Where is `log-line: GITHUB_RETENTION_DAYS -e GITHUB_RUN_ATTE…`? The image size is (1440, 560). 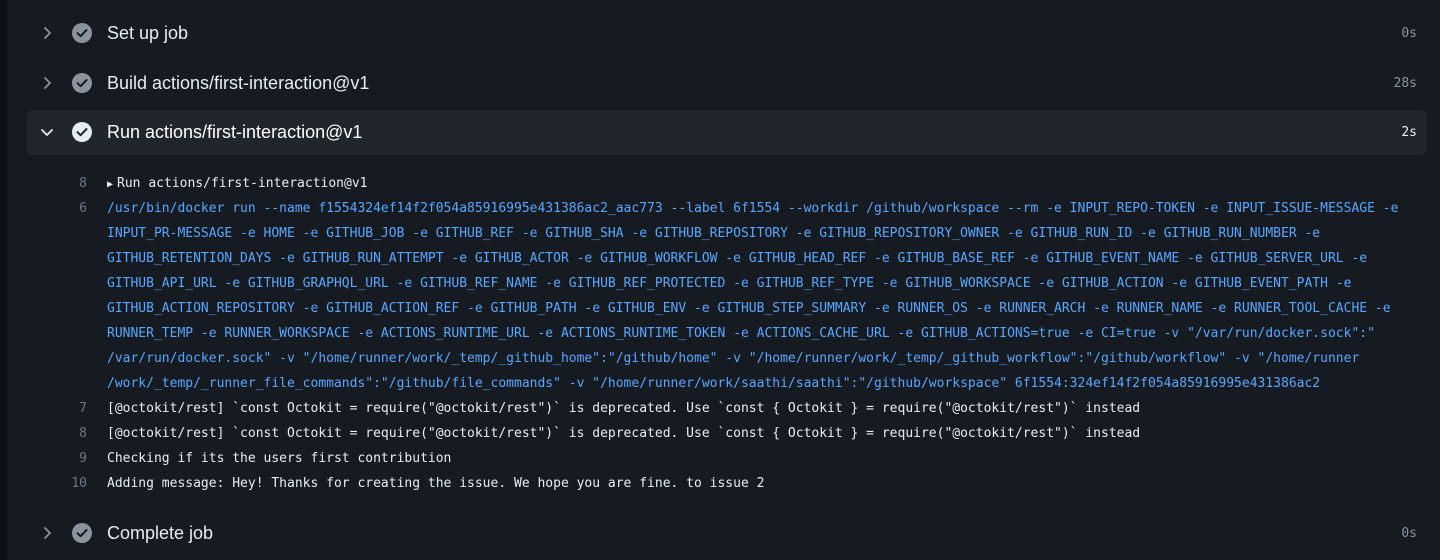
log-line: GITHUB_RETENTION_DAYS -e GITHUB_RUN_ATTE… is located at coordinates (723, 258).